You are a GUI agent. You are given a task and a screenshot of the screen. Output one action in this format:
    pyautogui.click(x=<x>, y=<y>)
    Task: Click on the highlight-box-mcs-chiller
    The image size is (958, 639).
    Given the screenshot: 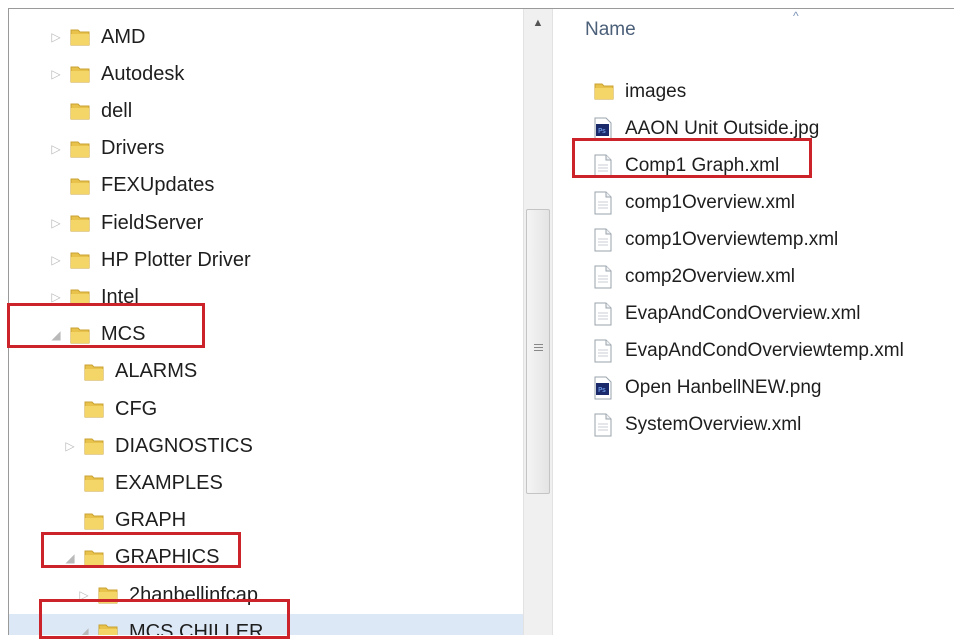 What is the action you would take?
    pyautogui.click(x=164, y=619)
    